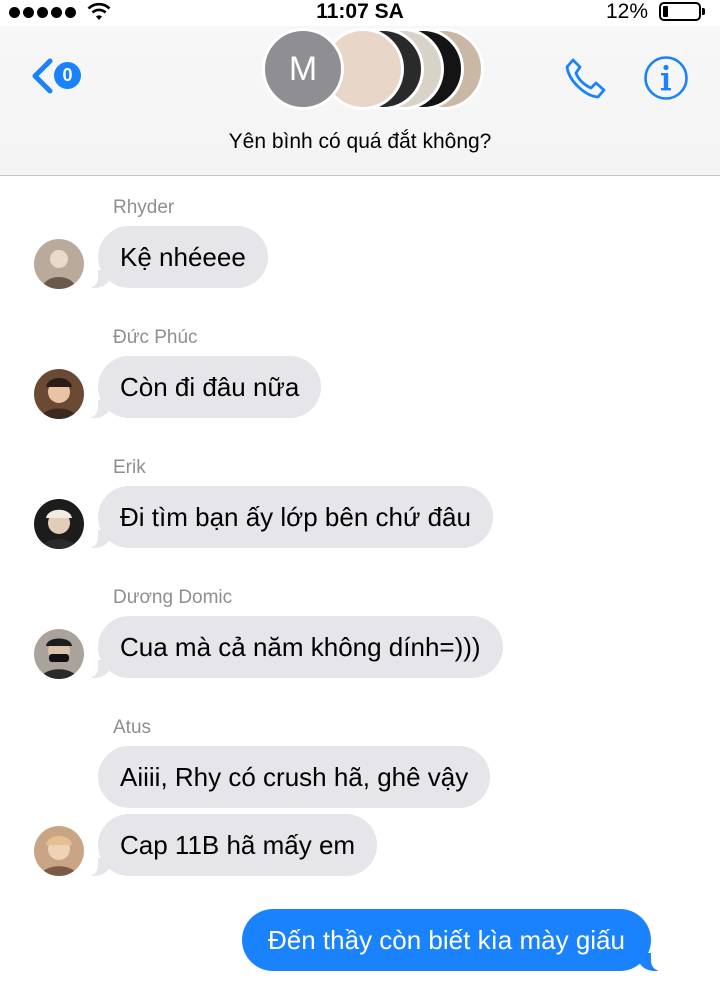 The height and width of the screenshot is (999, 720). What do you see at coordinates (627, 11) in the screenshot?
I see `battery-percentage: 12%` at bounding box center [627, 11].